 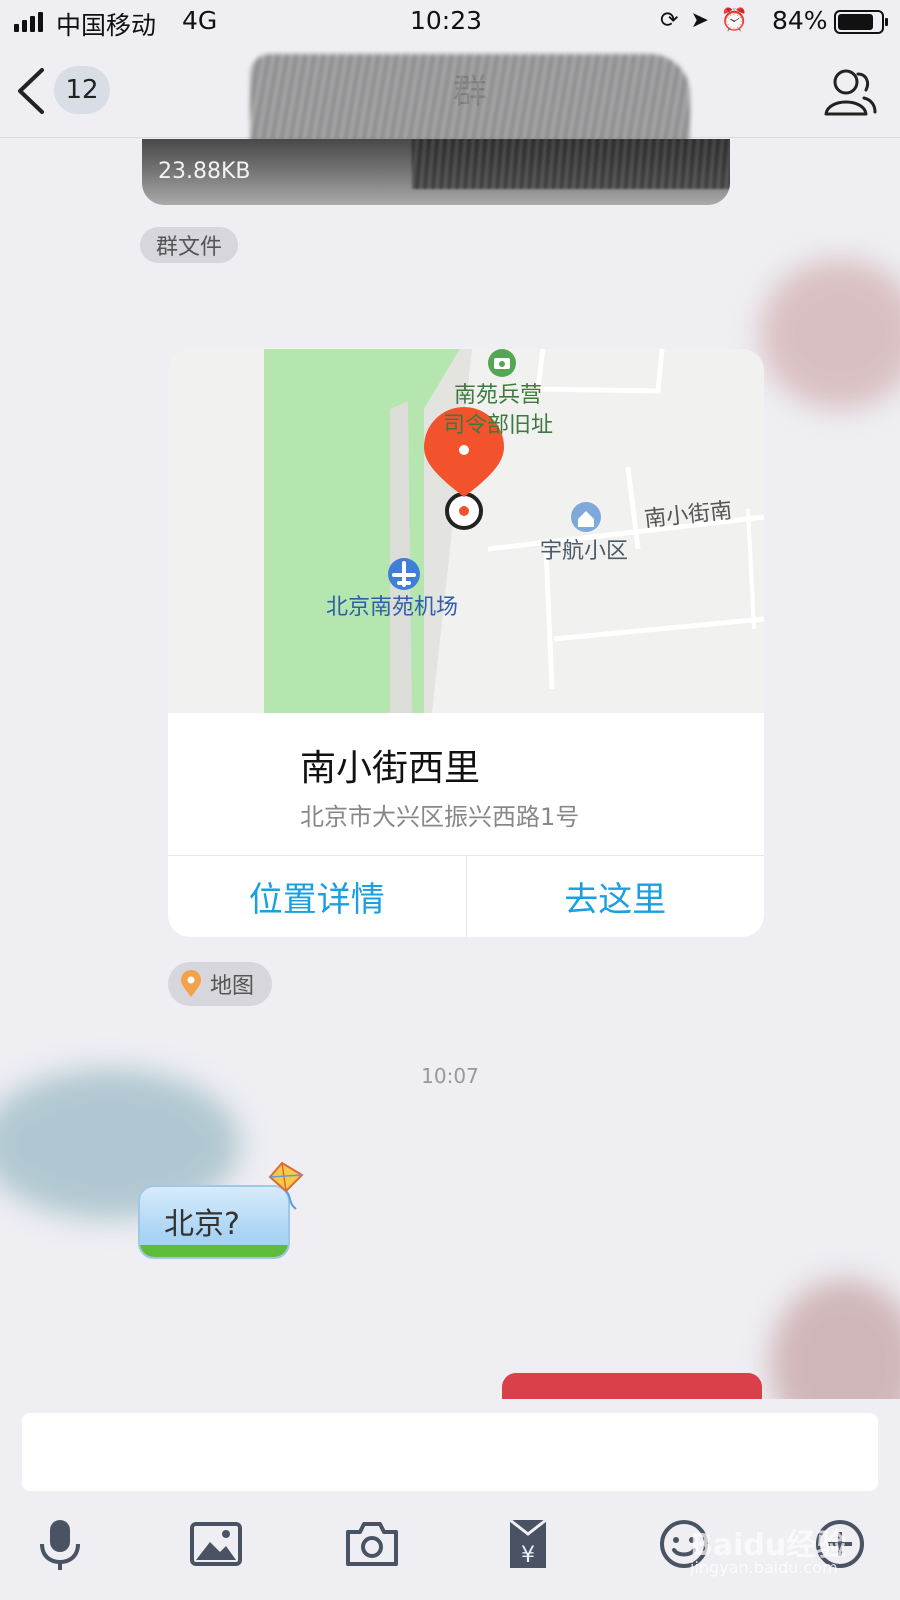 What do you see at coordinates (669, 20) in the screenshot?
I see `rotation-lock-icon: ⟳` at bounding box center [669, 20].